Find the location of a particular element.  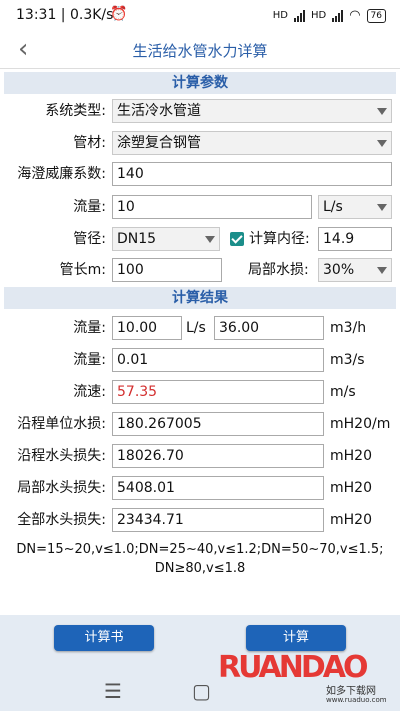

unit-loss-unit: mH20/m is located at coordinates (360, 424).